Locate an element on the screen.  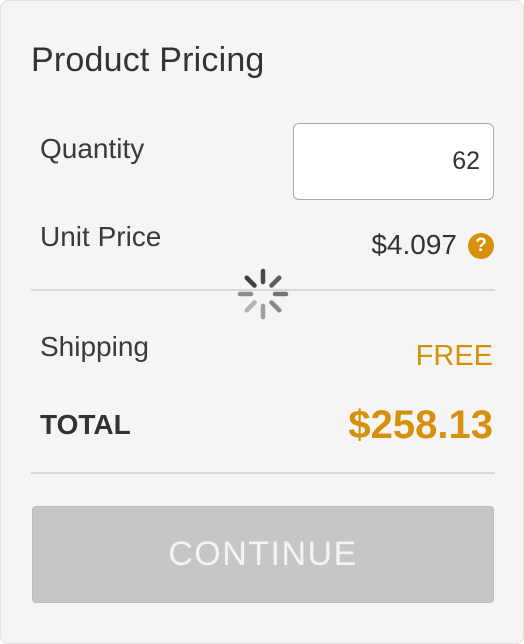
total-value: $258.13 is located at coordinates (420, 425).